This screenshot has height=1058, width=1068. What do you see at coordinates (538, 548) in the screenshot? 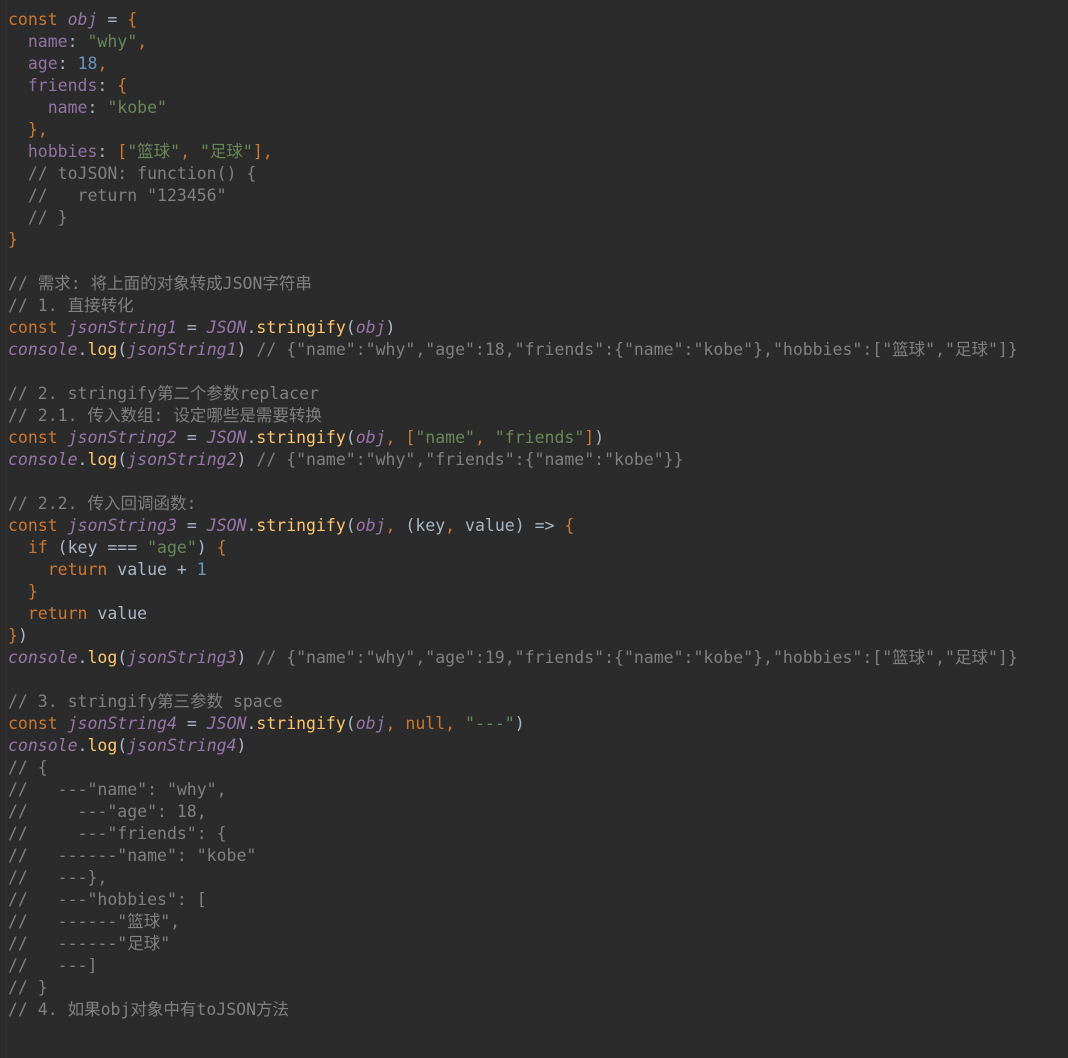
I see `code-line: if (key === "age") {` at bounding box center [538, 548].